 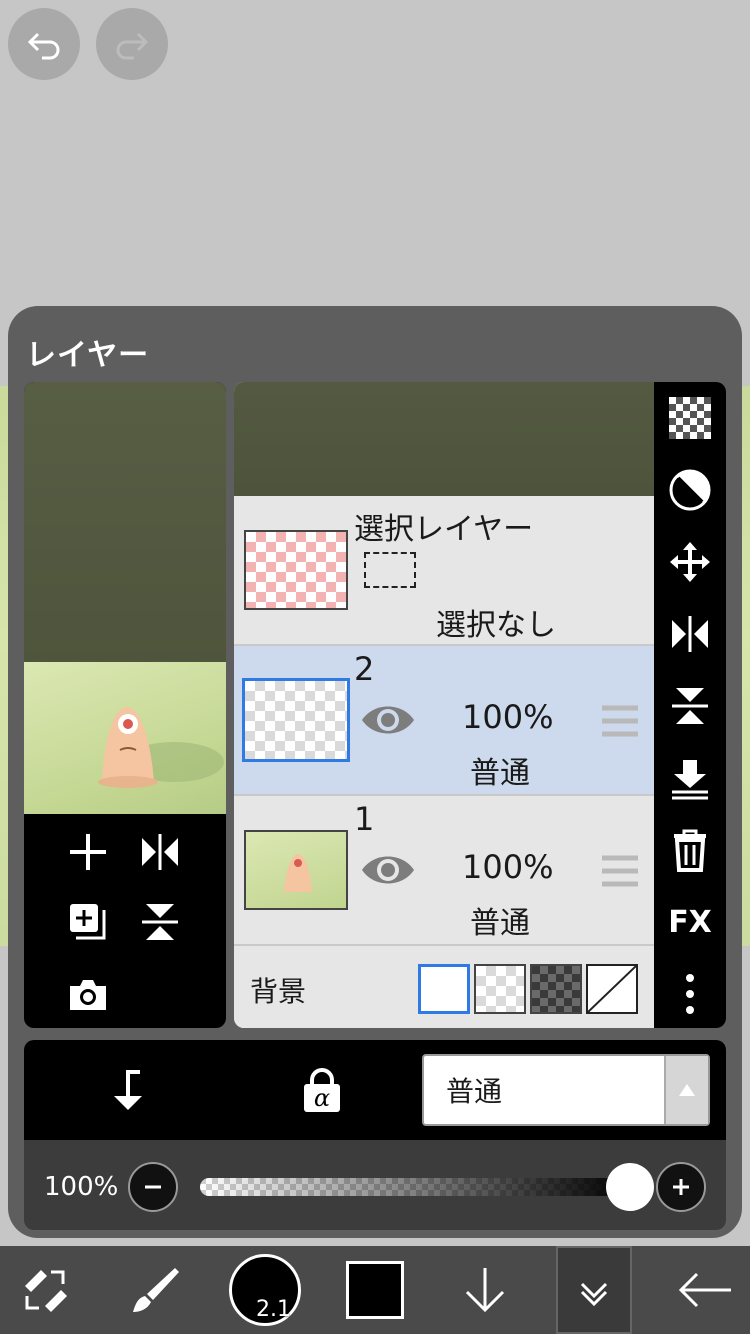 What do you see at coordinates (322, 1098) in the screenshot?
I see `alpha-symbol: α` at bounding box center [322, 1098].